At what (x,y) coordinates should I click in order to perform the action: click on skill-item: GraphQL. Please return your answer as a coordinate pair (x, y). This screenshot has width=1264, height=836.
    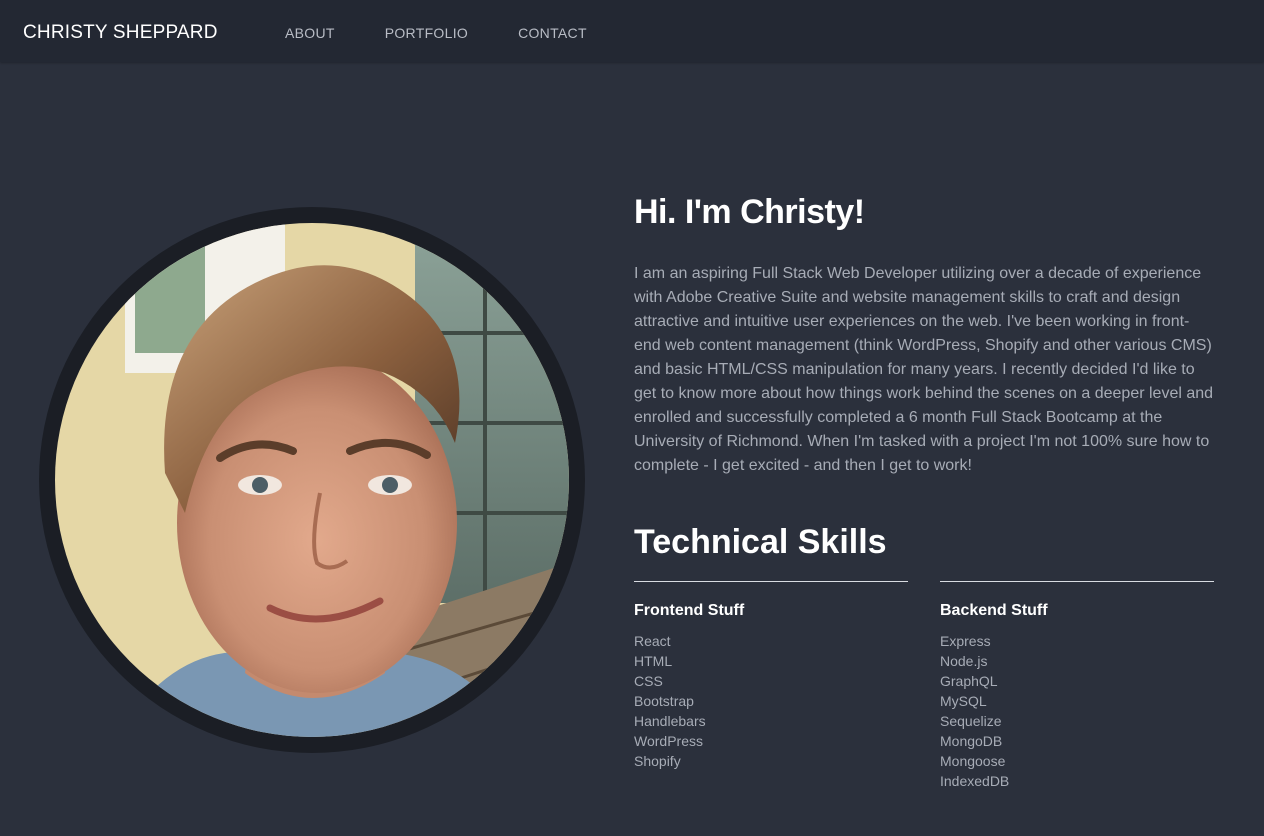
    Looking at the image, I should click on (969, 681).